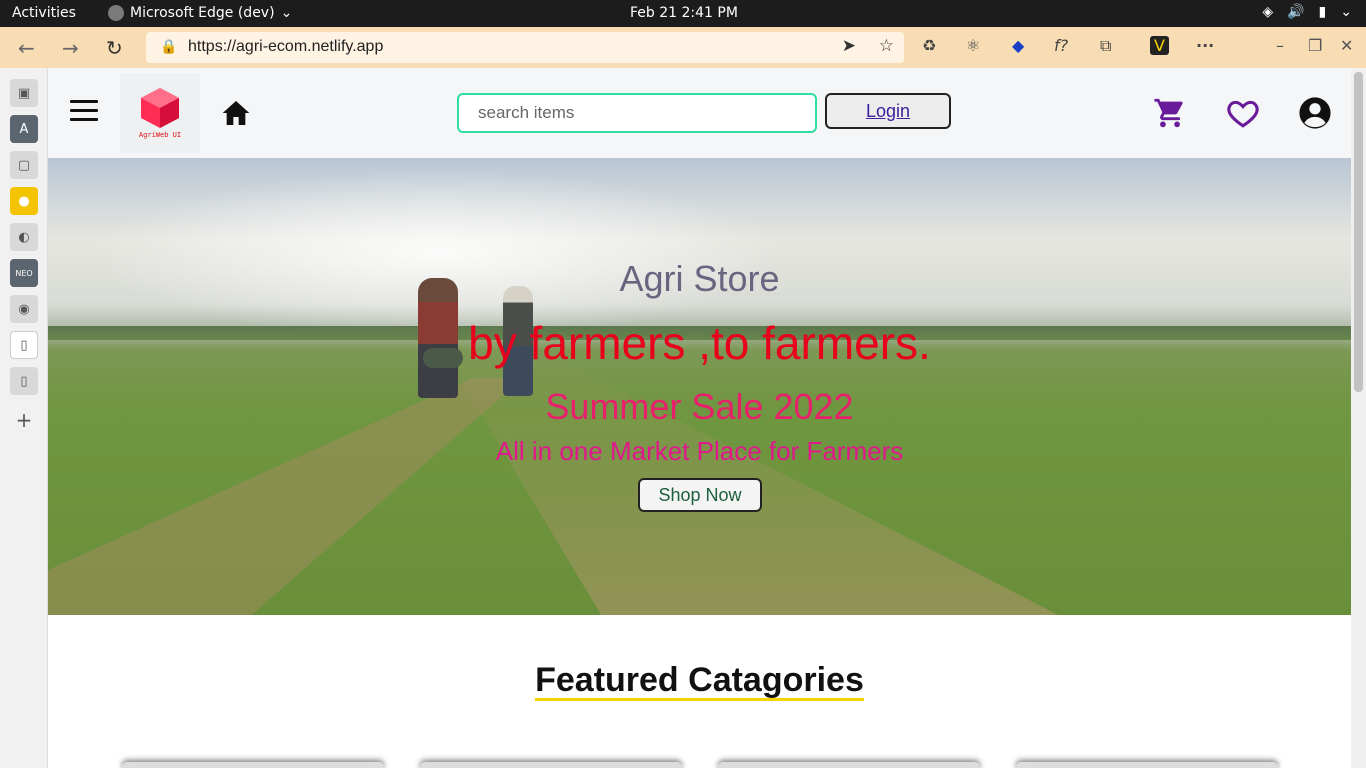 The height and width of the screenshot is (768, 1366). What do you see at coordinates (1170, 113) in the screenshot?
I see `cart-icon` at bounding box center [1170, 113].